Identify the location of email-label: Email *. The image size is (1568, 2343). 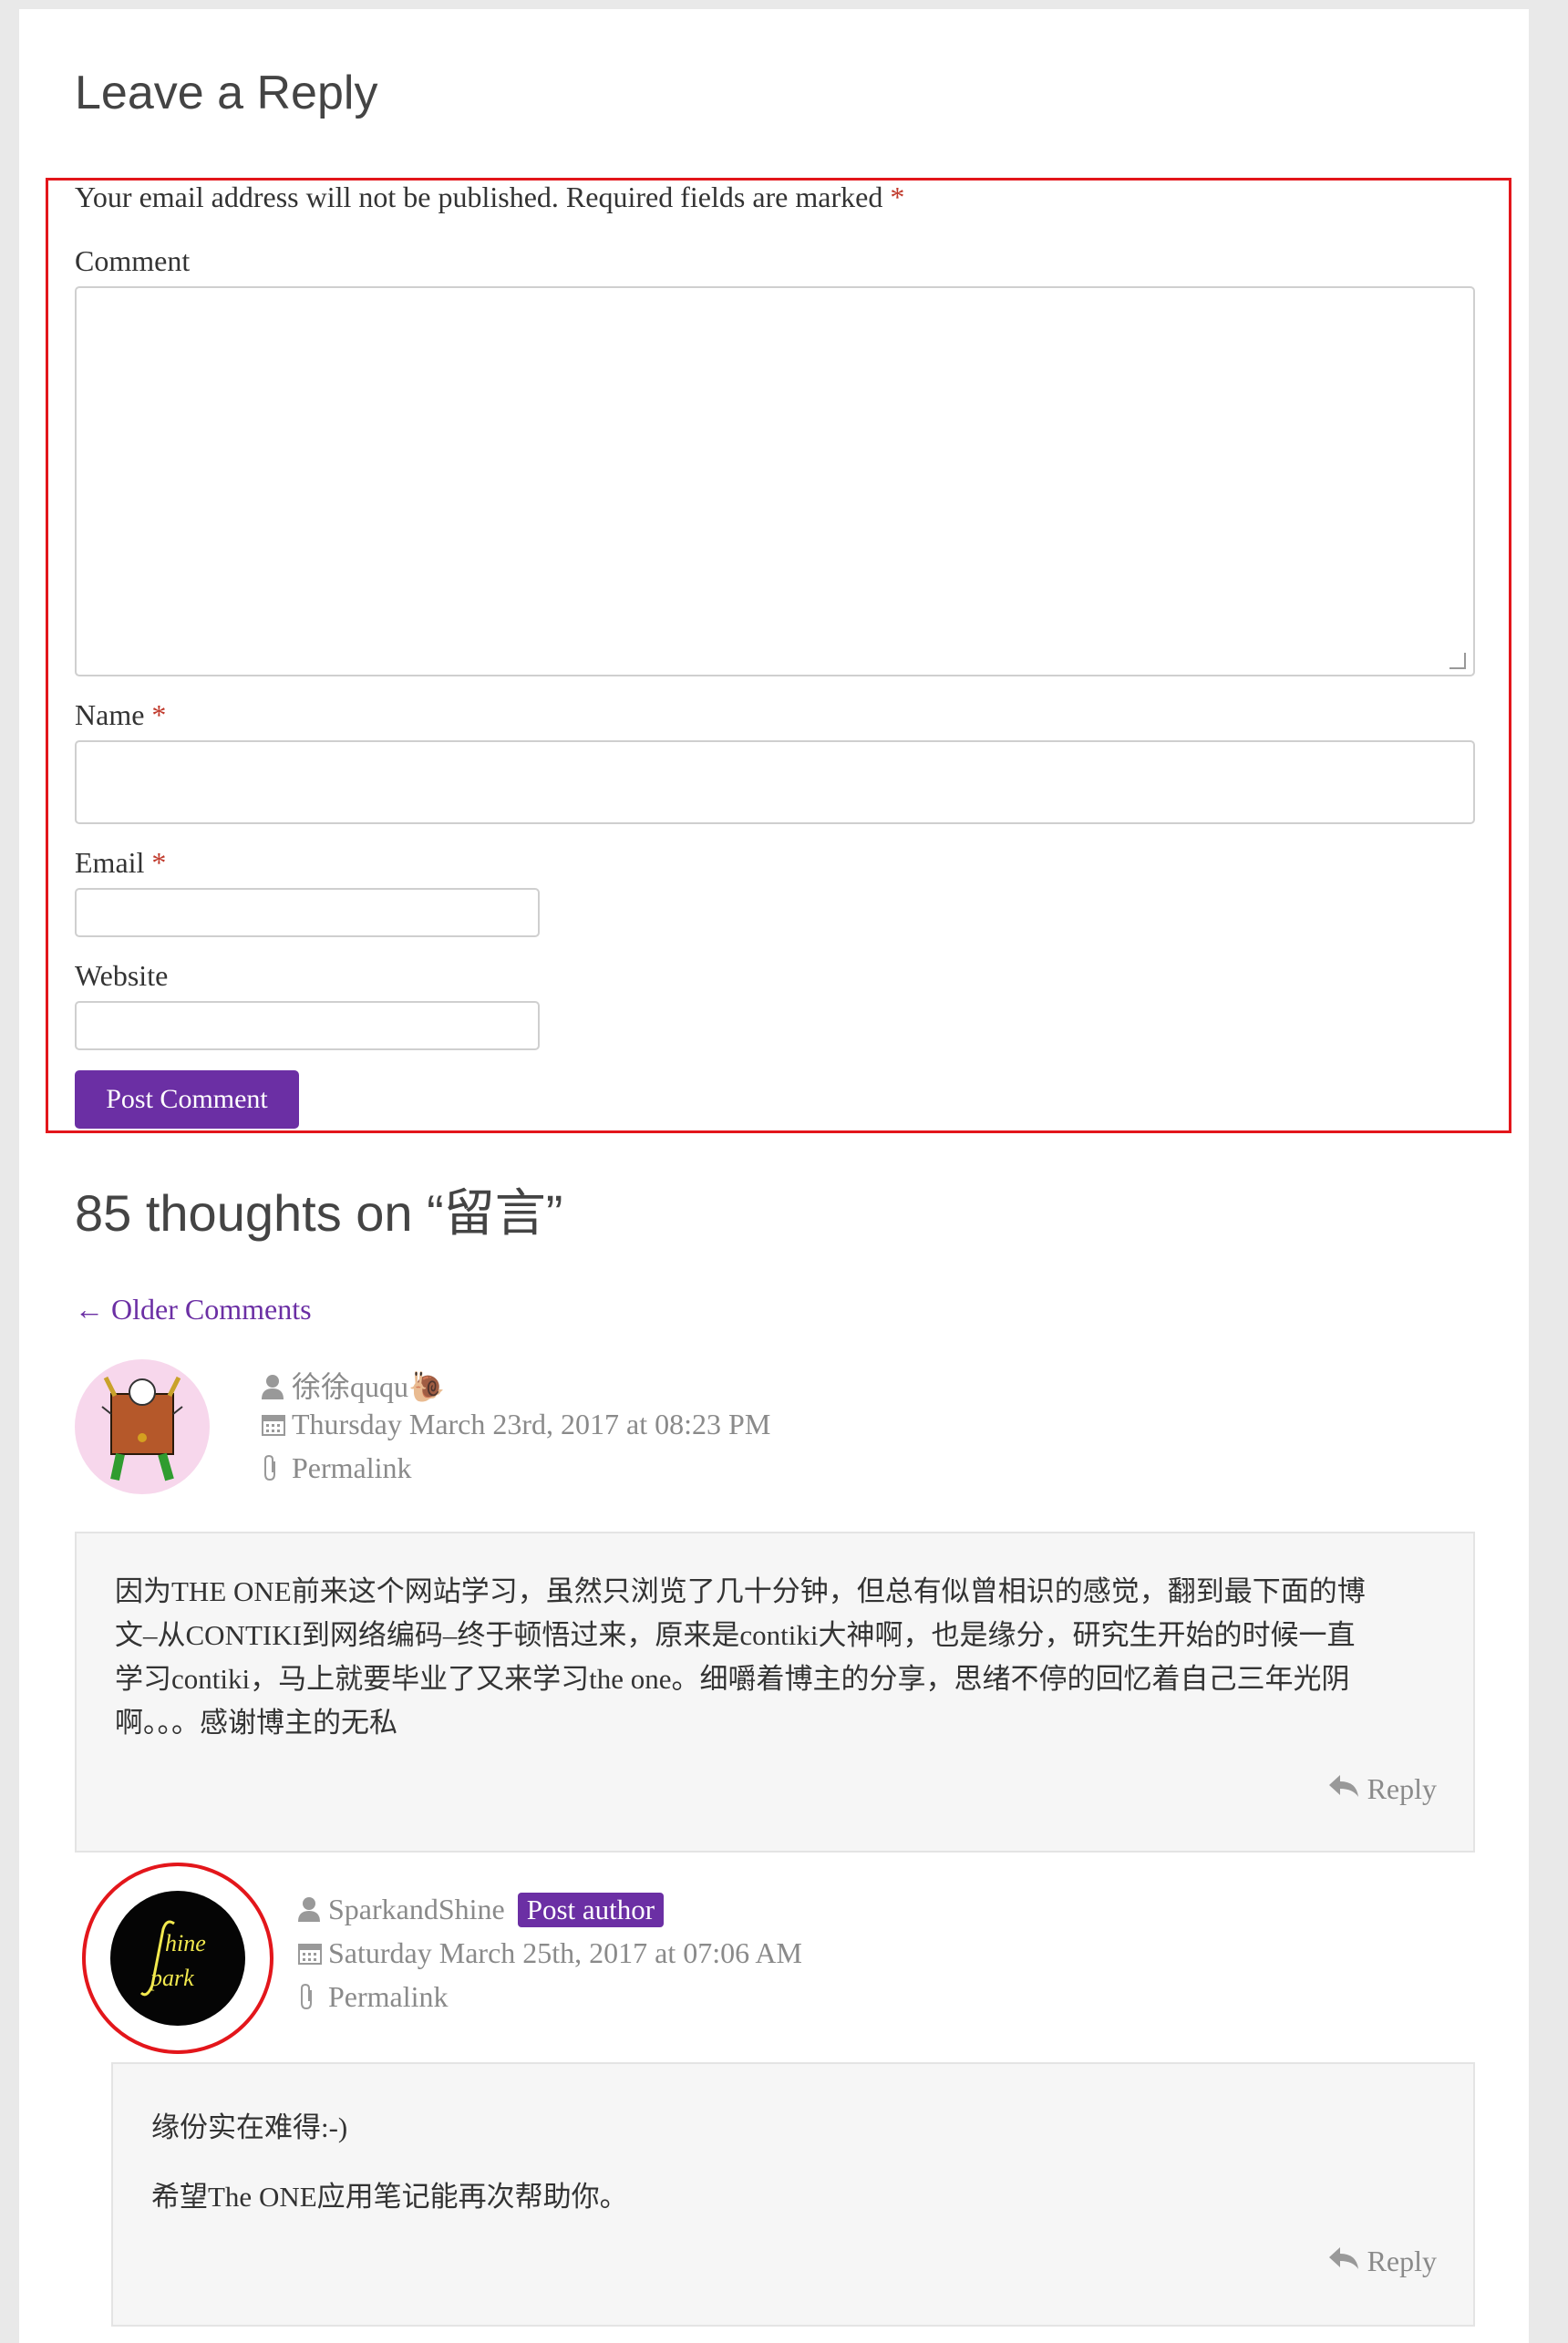
(120, 863).